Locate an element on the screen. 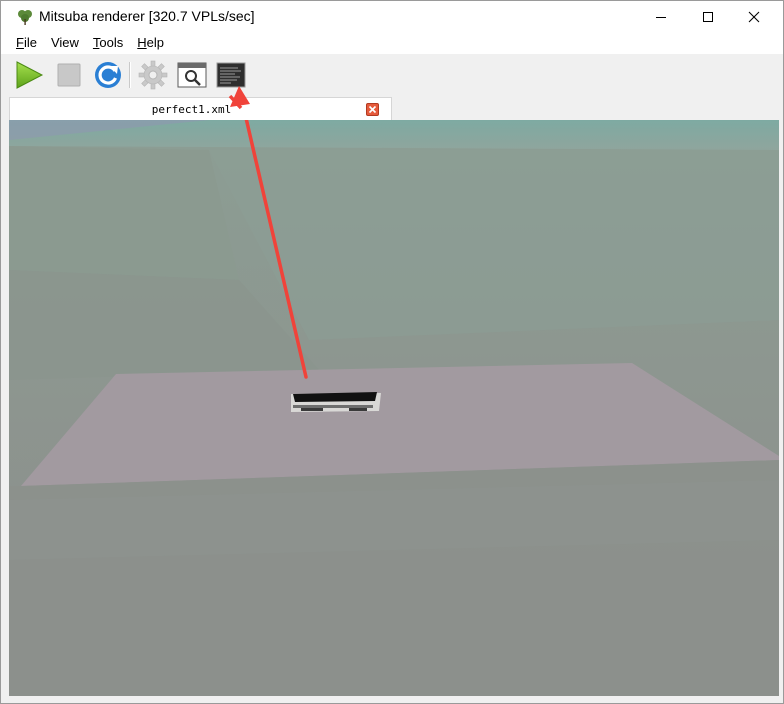 The height and width of the screenshot is (704, 784). menu-file-label: ile is located at coordinates (30, 42).